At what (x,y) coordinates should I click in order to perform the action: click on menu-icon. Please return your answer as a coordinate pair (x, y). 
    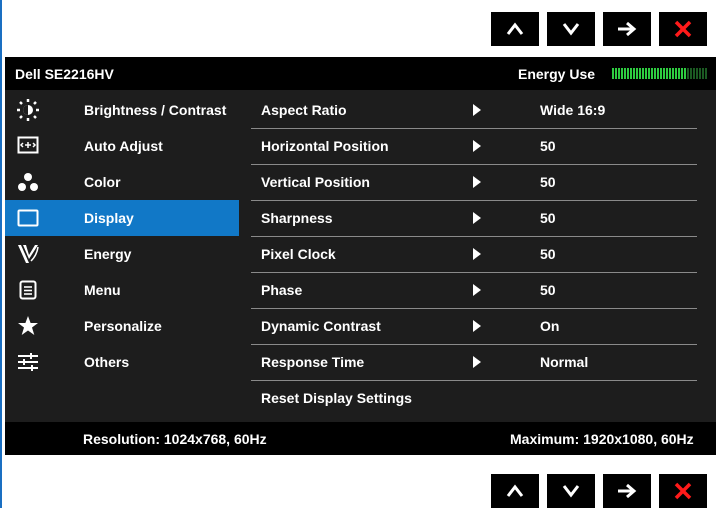
    Looking at the image, I should click on (28, 290).